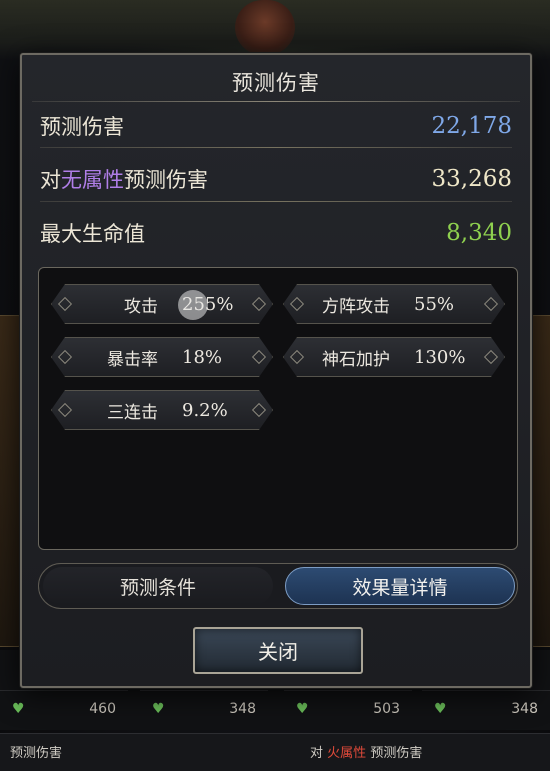 The width and height of the screenshot is (550, 771). Describe the element at coordinates (278, 586) in the screenshot. I see `dialog-tabs: 预测条件 效果量详情` at that location.